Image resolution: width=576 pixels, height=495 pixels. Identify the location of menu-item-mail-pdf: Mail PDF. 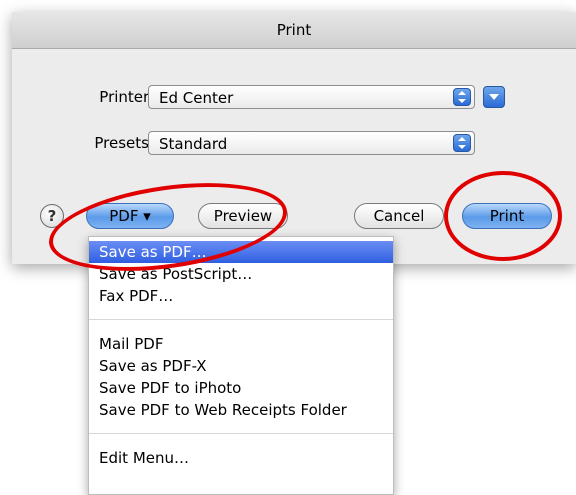
(241, 344).